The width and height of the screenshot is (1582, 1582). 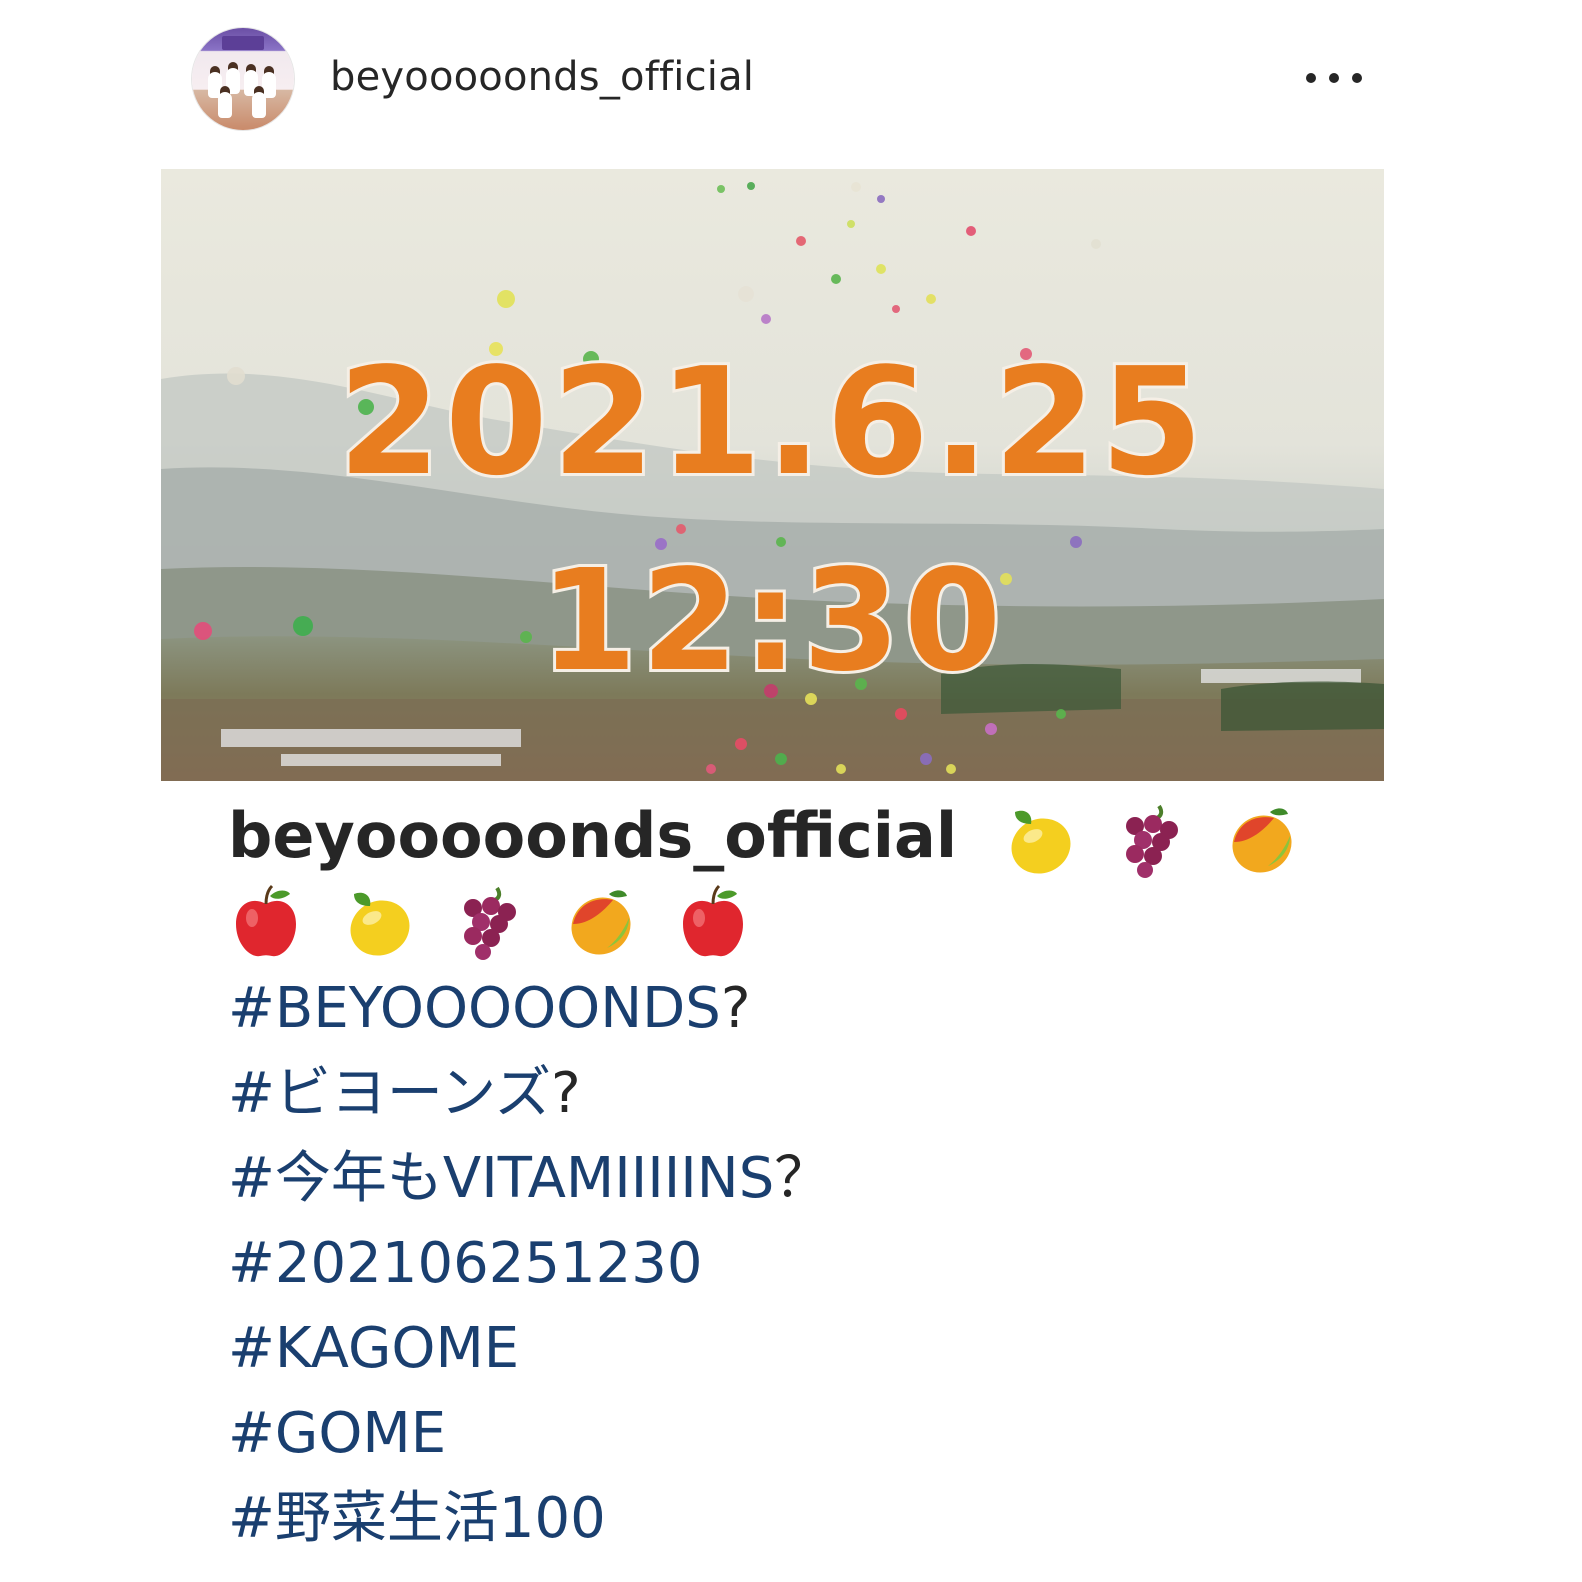 What do you see at coordinates (474, 1008) in the screenshot?
I see `hashtag-link: #BEYOOOOONDS` at bounding box center [474, 1008].